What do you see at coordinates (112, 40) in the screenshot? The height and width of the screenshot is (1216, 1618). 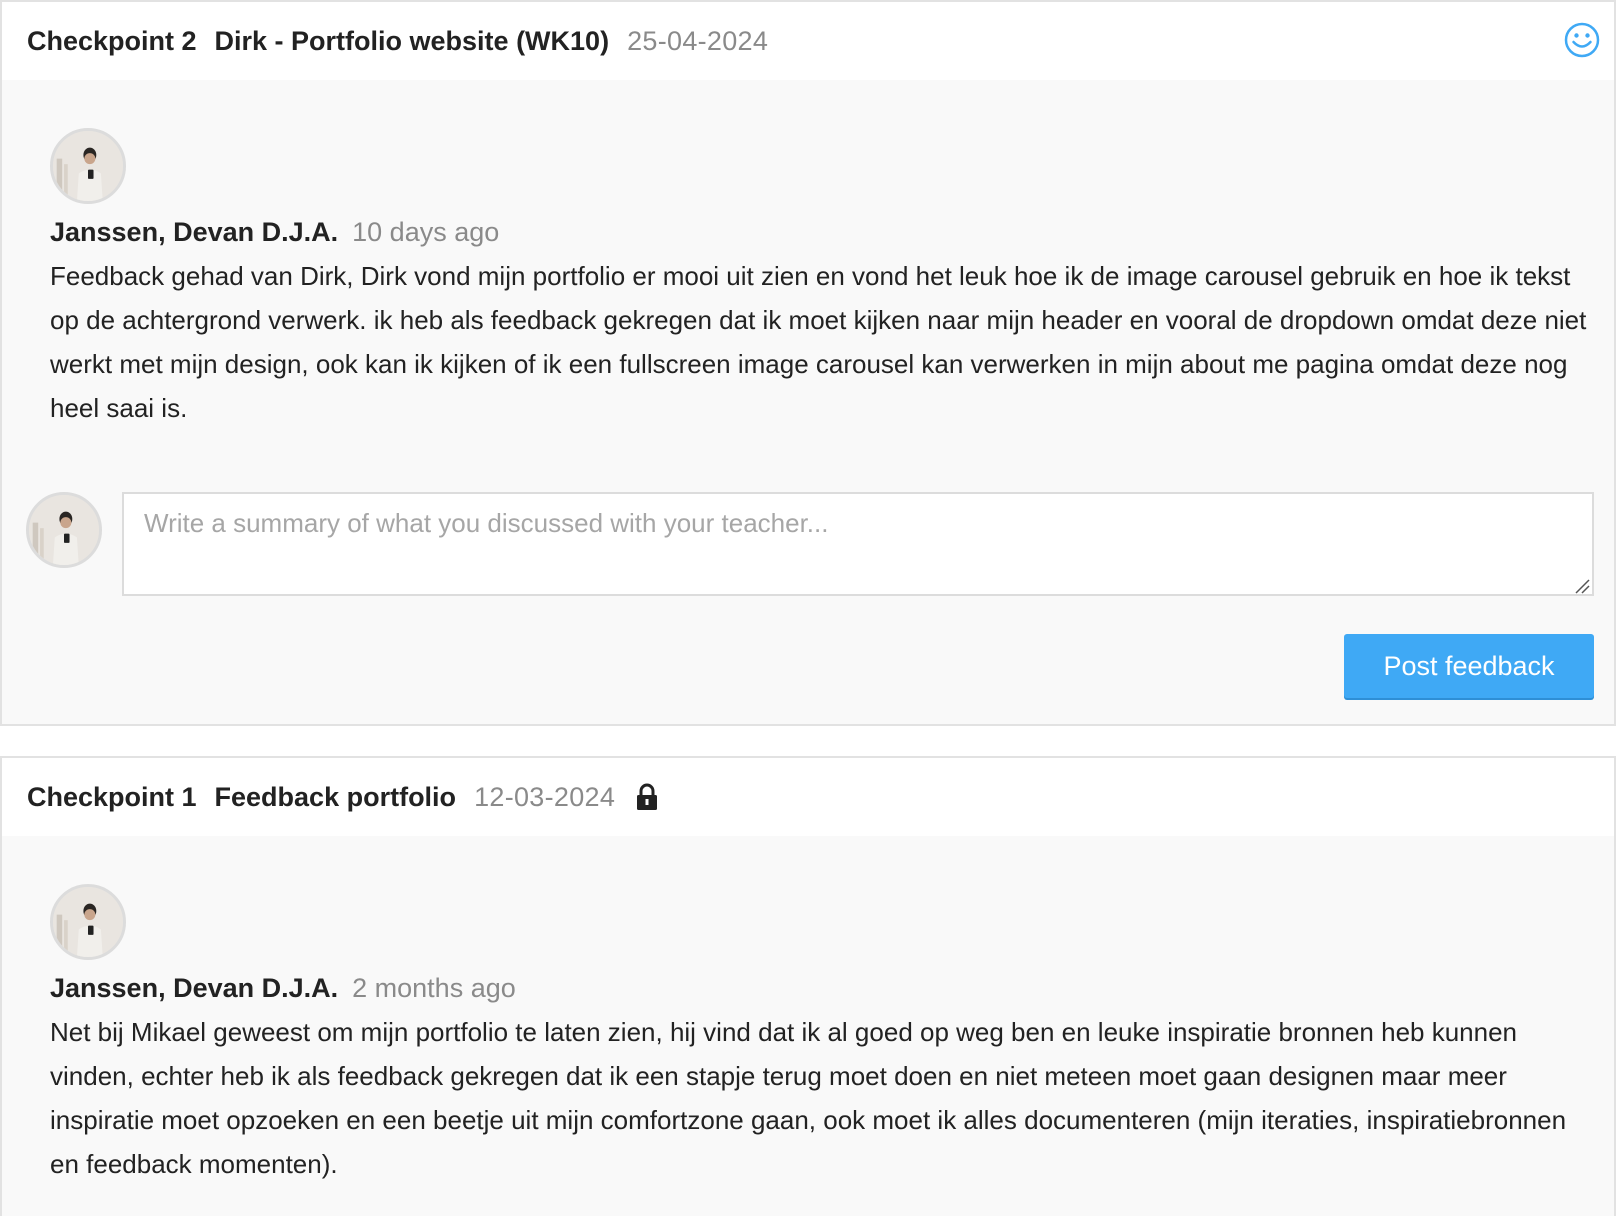 I see `checkpoint-label: Checkpoint 2` at bounding box center [112, 40].